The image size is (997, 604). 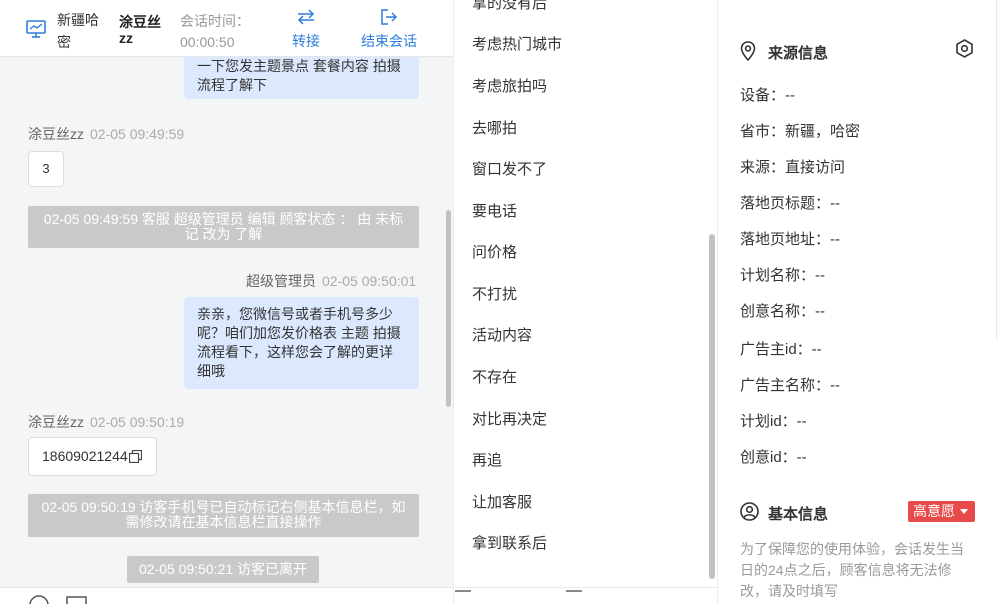 What do you see at coordinates (215, 21) in the screenshot?
I see `session-time-label: 会话时间：` at bounding box center [215, 21].